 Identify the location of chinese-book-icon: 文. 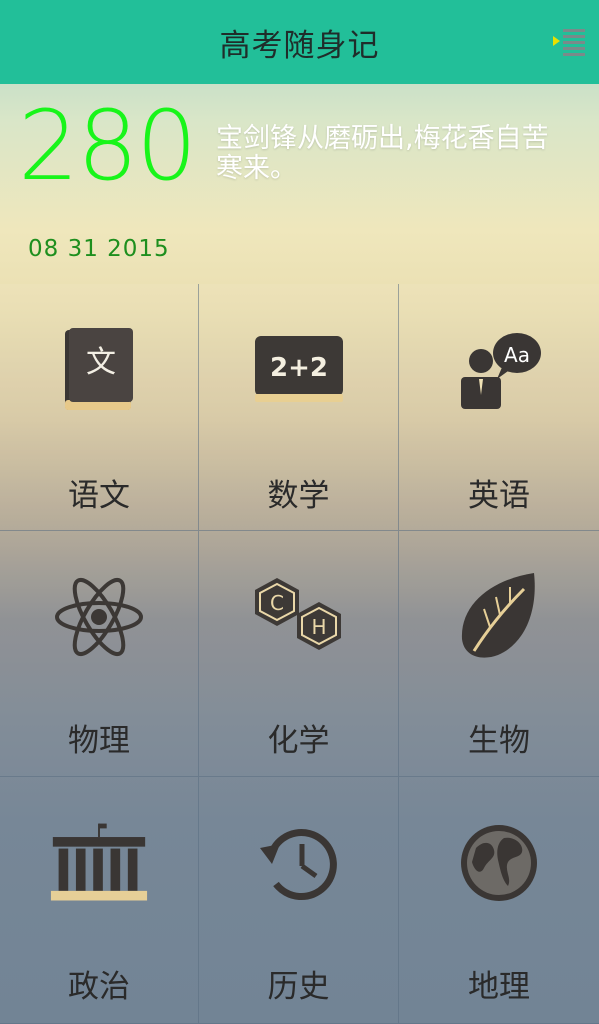
(99, 369).